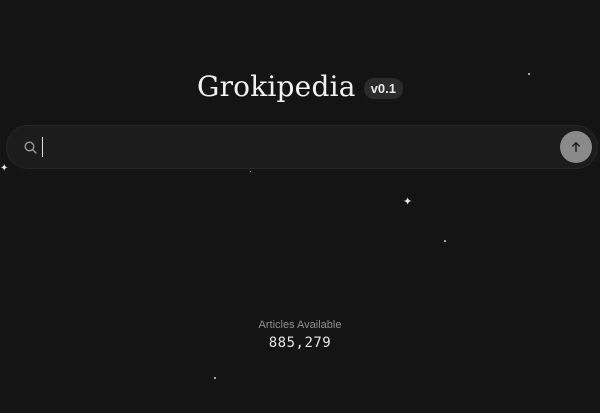  I want to click on search-input, so click(301, 147).